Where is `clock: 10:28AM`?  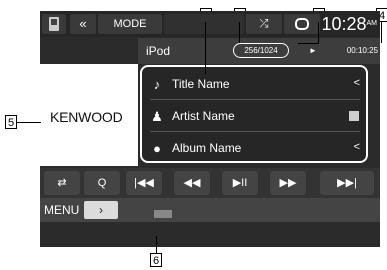
clock: 10:28AM is located at coordinates (349, 24).